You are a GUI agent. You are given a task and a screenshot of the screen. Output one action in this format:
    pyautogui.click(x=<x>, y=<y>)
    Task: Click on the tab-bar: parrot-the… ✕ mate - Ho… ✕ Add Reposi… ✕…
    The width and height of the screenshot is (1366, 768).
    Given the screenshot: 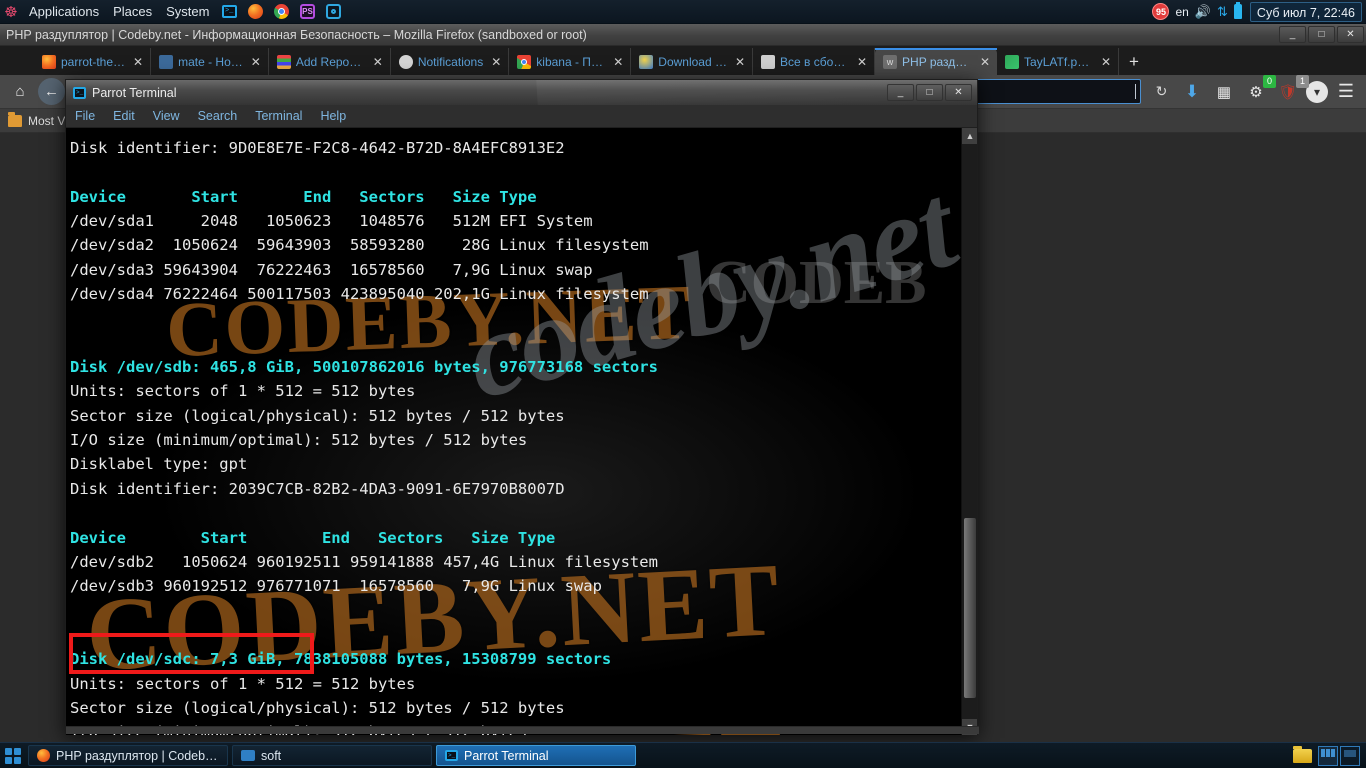 What is the action you would take?
    pyautogui.click(x=683, y=60)
    